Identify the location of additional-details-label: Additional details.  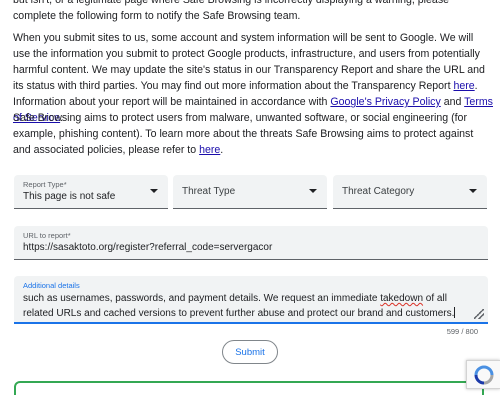
(51, 285).